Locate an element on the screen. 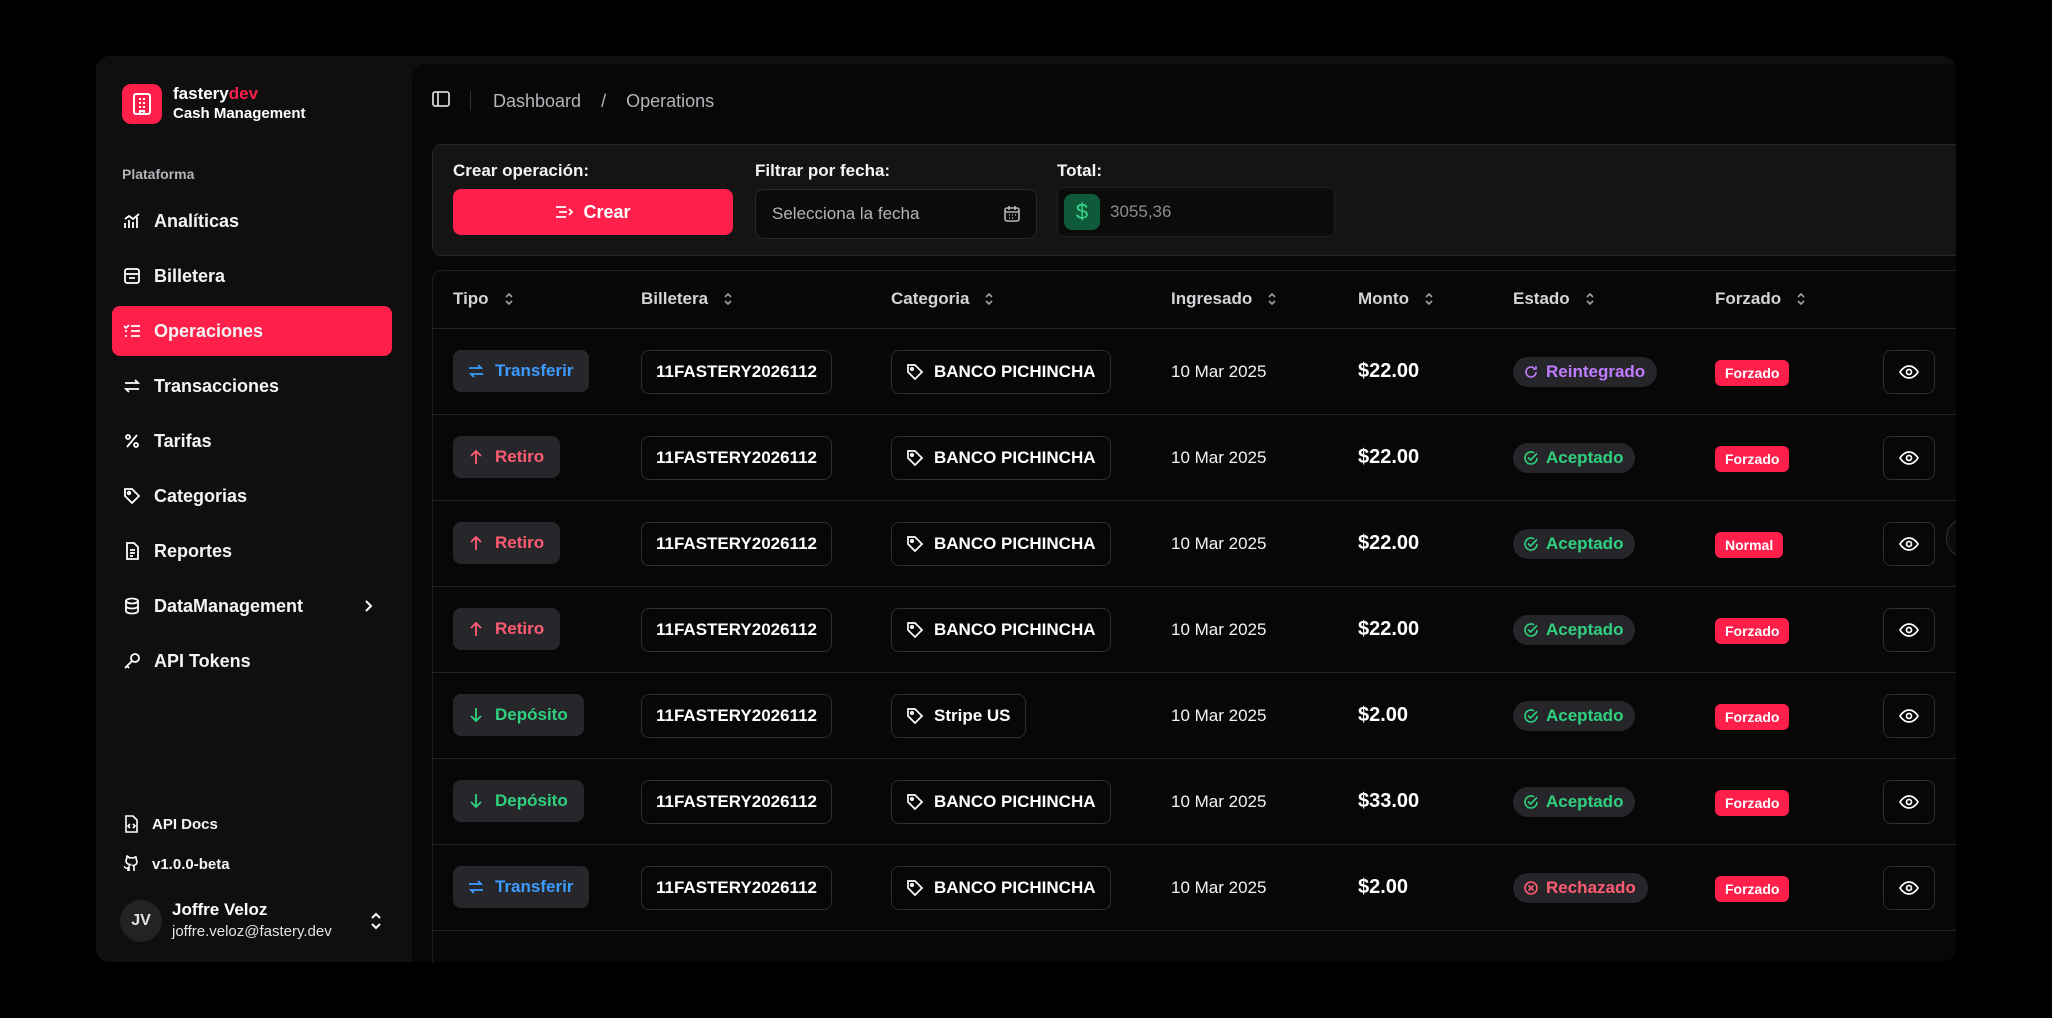 The width and height of the screenshot is (2052, 1018). breadcrumb-dashboard: Dashboard is located at coordinates (537, 101).